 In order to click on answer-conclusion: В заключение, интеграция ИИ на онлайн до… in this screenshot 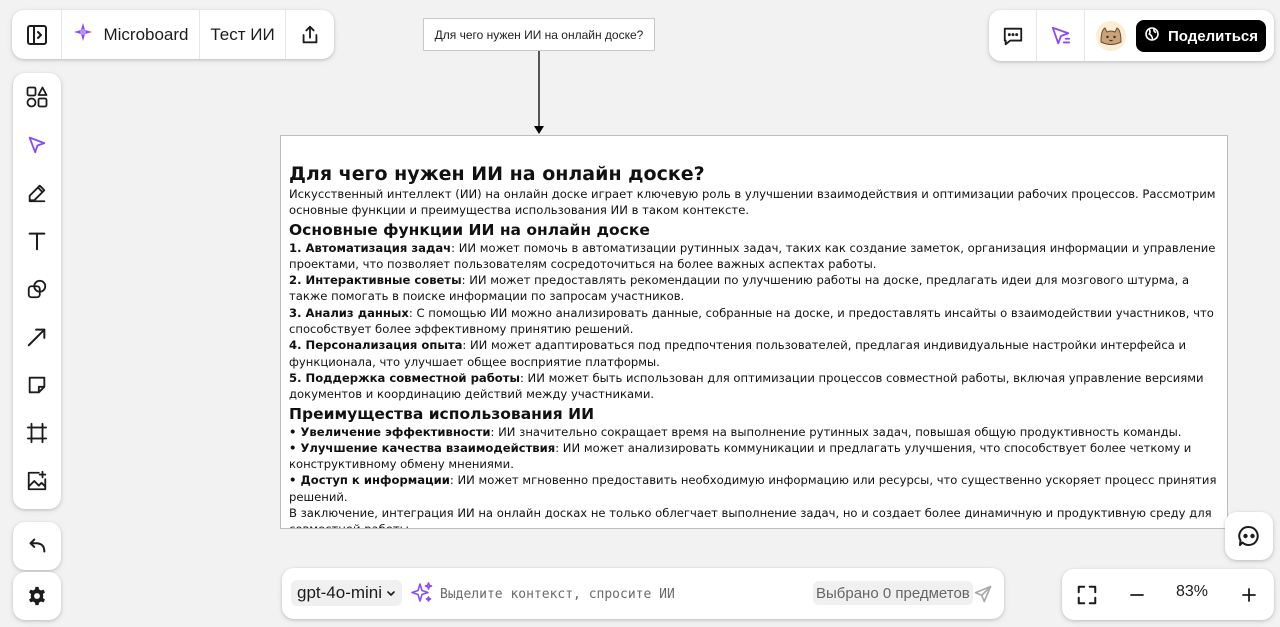, I will do `click(750, 517)`.